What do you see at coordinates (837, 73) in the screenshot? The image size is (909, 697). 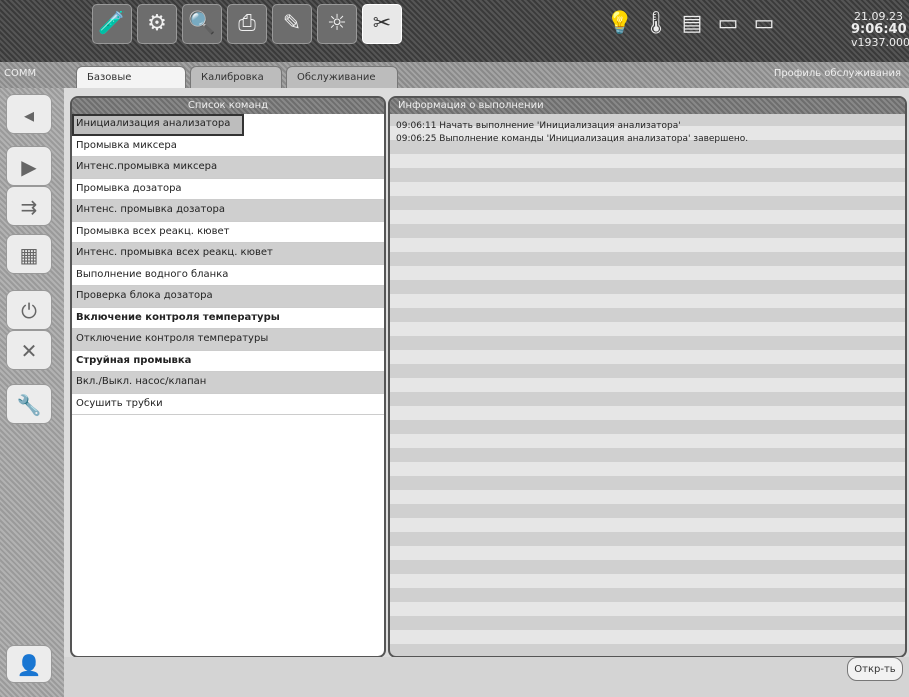 I see `maintenance-profile-link: Профиль обслуживания` at bounding box center [837, 73].